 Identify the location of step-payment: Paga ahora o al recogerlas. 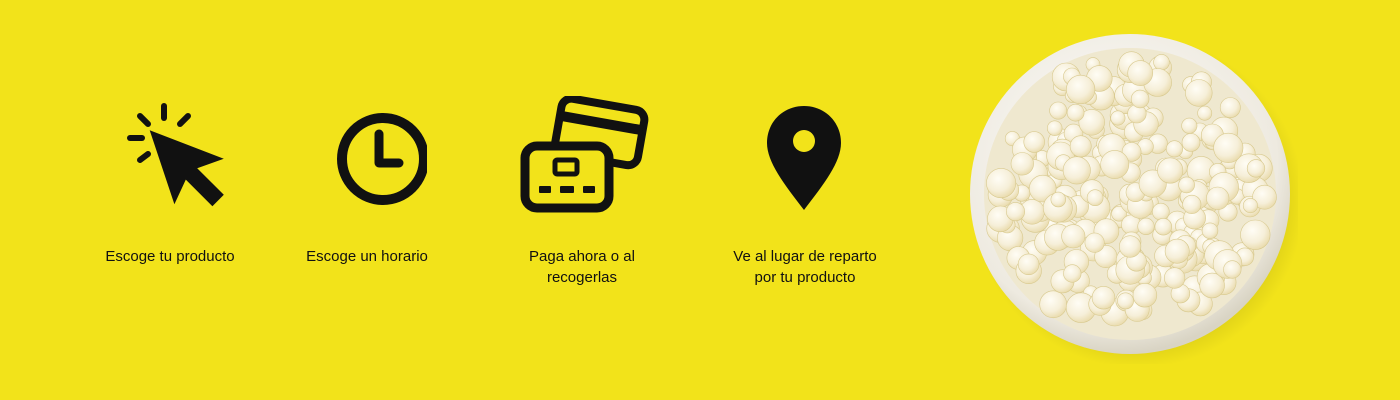
(582, 192).